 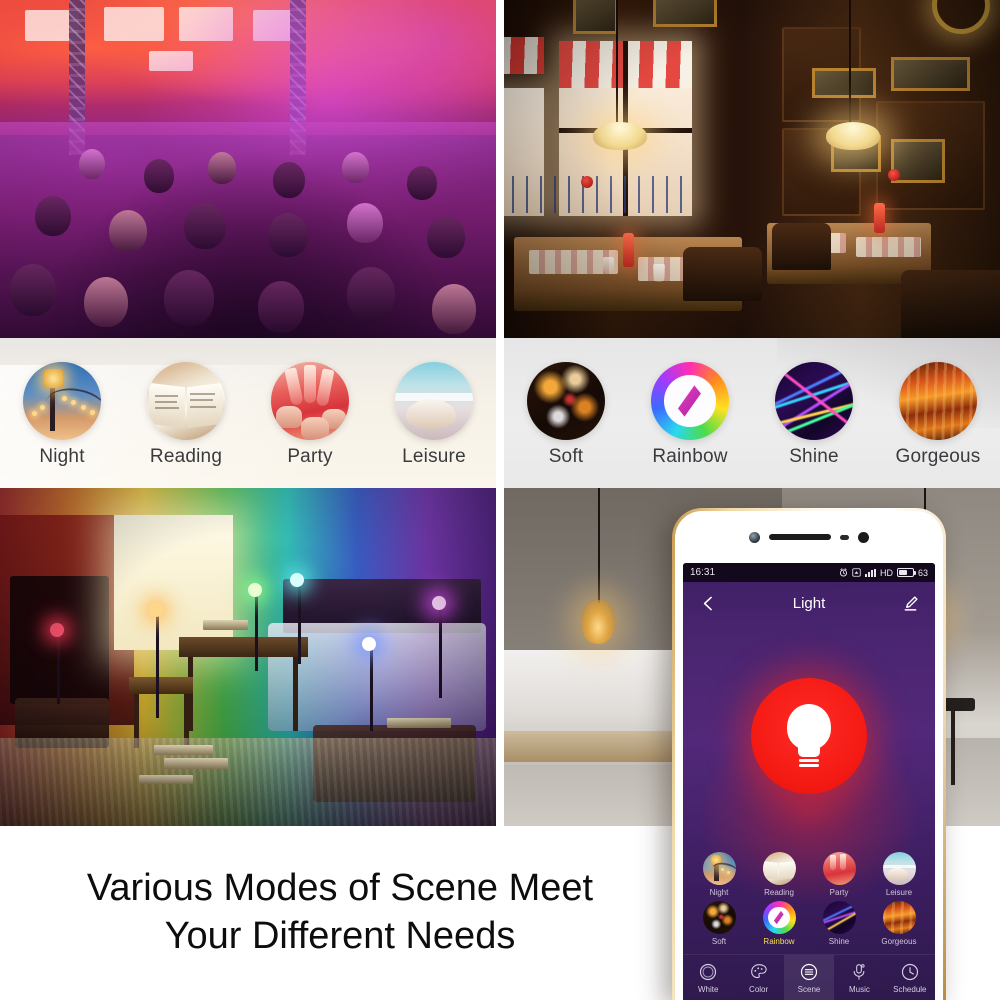 What do you see at coordinates (779, 892) in the screenshot?
I see `app-scene-label: Reading` at bounding box center [779, 892].